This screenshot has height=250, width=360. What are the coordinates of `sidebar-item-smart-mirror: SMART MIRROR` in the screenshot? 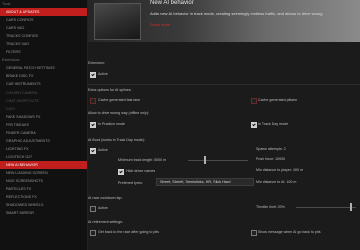 It's located at (43, 213).